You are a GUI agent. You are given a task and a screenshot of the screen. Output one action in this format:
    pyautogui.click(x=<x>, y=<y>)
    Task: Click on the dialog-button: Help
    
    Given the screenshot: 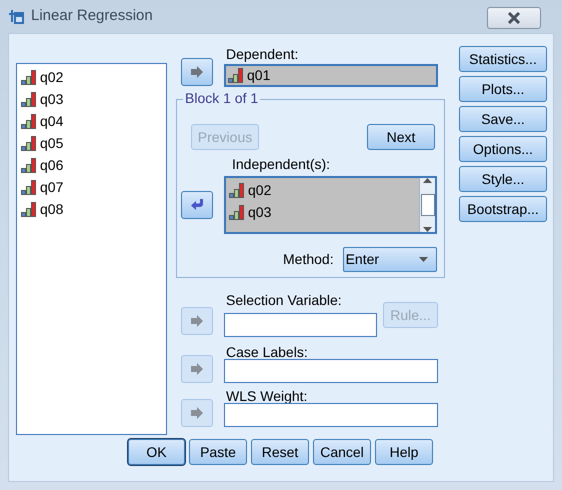 What is the action you would take?
    pyautogui.click(x=404, y=452)
    